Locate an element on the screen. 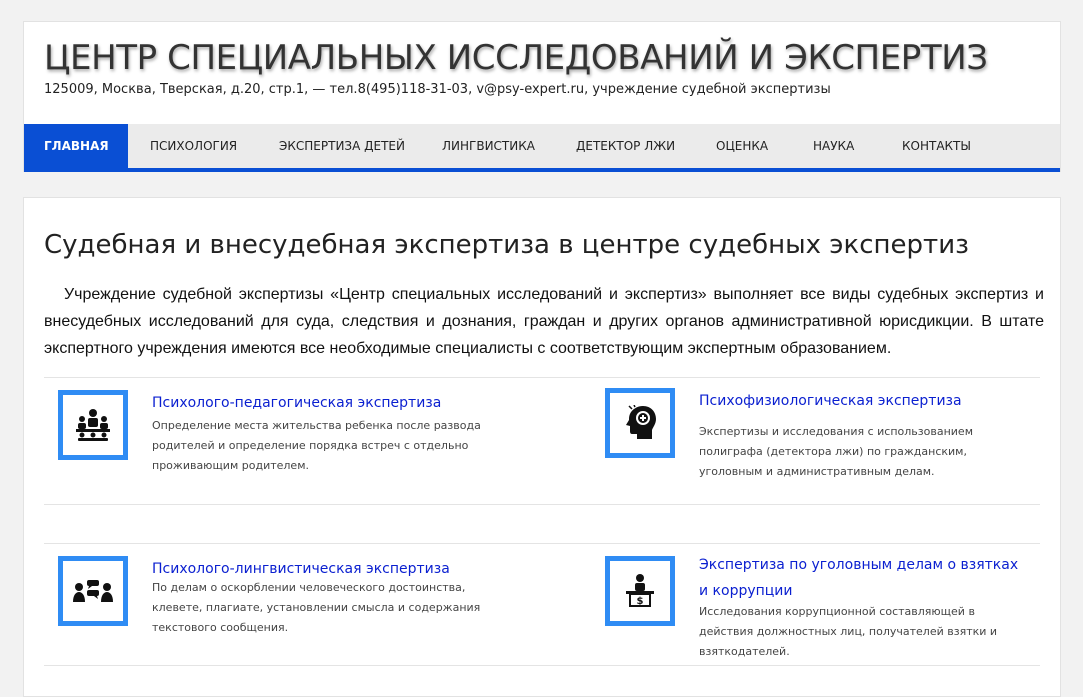  head-brain-icon is located at coordinates (640, 423).